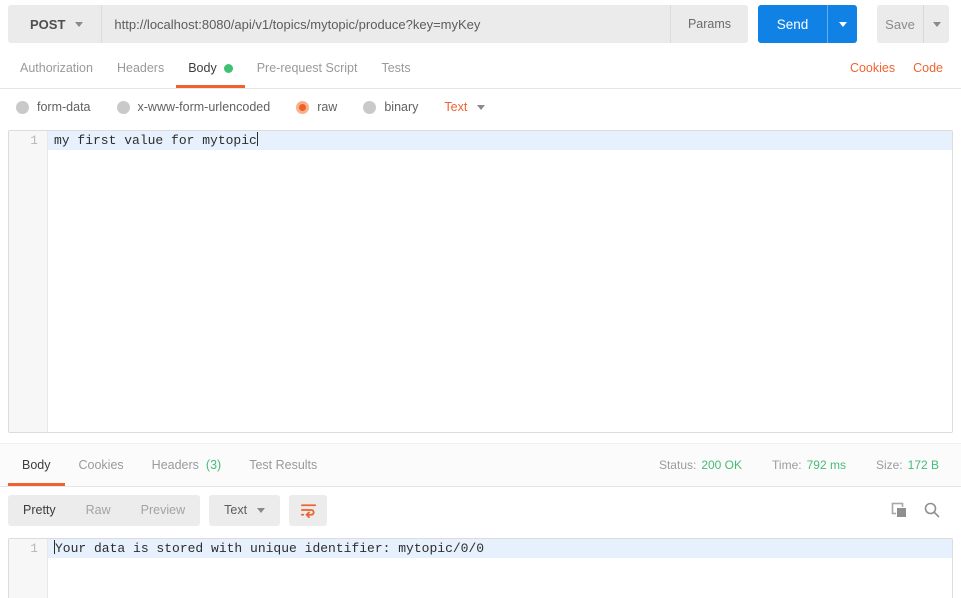 The image size is (961, 598). I want to click on response-toolbar: Pretty Raw Preview Text, so click(480, 510).